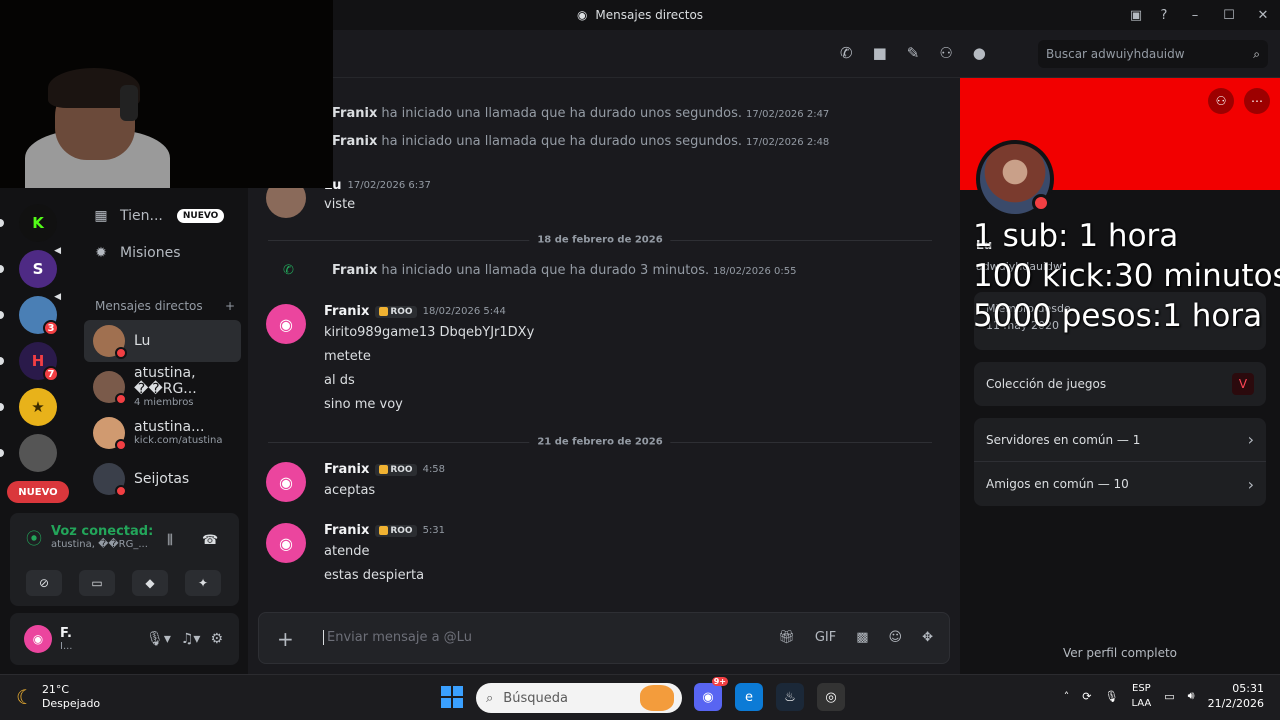 The image size is (1280, 720). Describe the element at coordinates (203, 583) in the screenshot. I see `soundboard-icon: ✦` at that location.